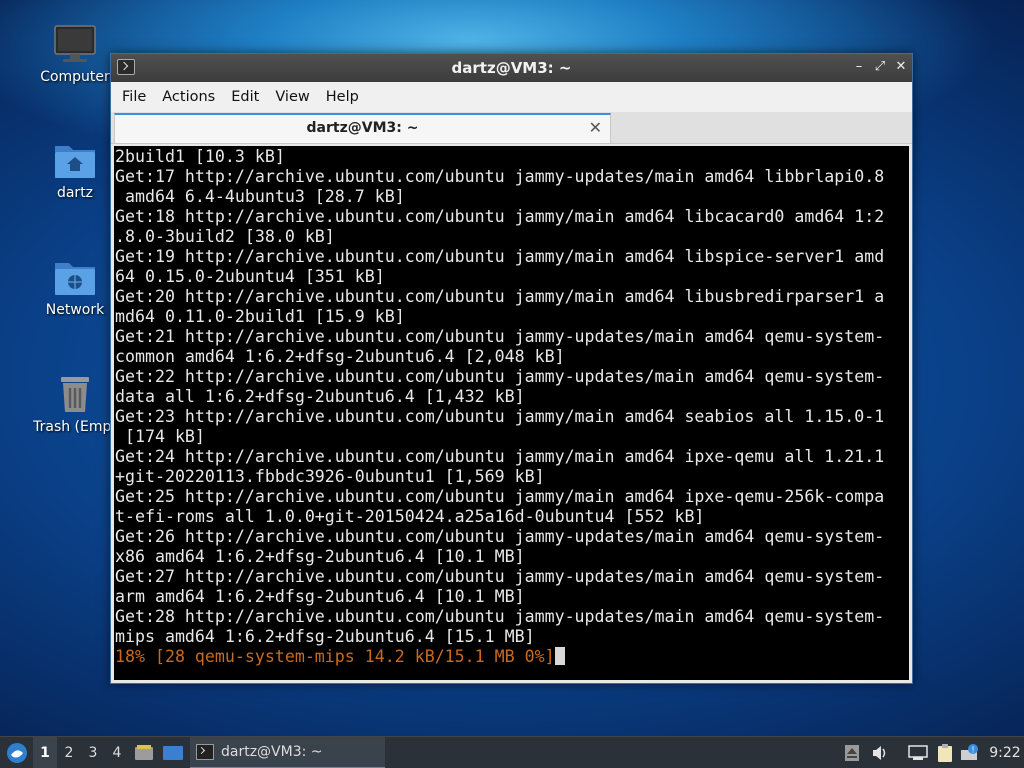 The image size is (1024, 768). What do you see at coordinates (188, 97) in the screenshot?
I see `menu-actions: Actions` at bounding box center [188, 97].